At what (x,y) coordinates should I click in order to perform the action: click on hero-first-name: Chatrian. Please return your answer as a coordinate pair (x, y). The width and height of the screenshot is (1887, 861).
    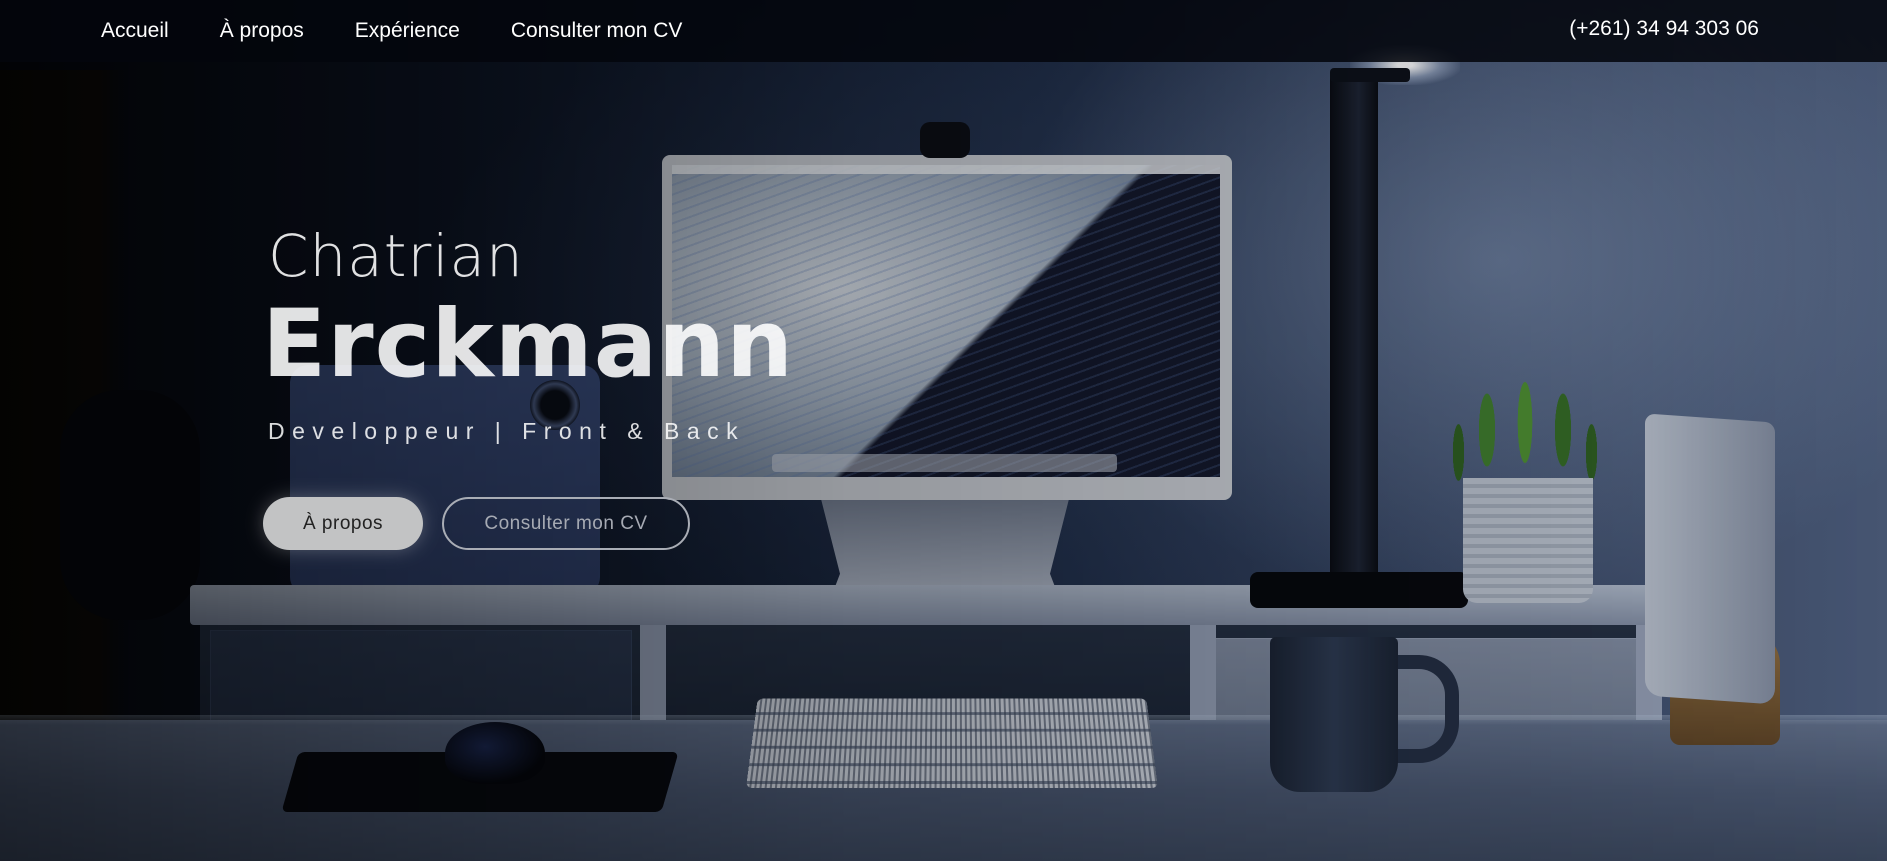
    Looking at the image, I should click on (396, 256).